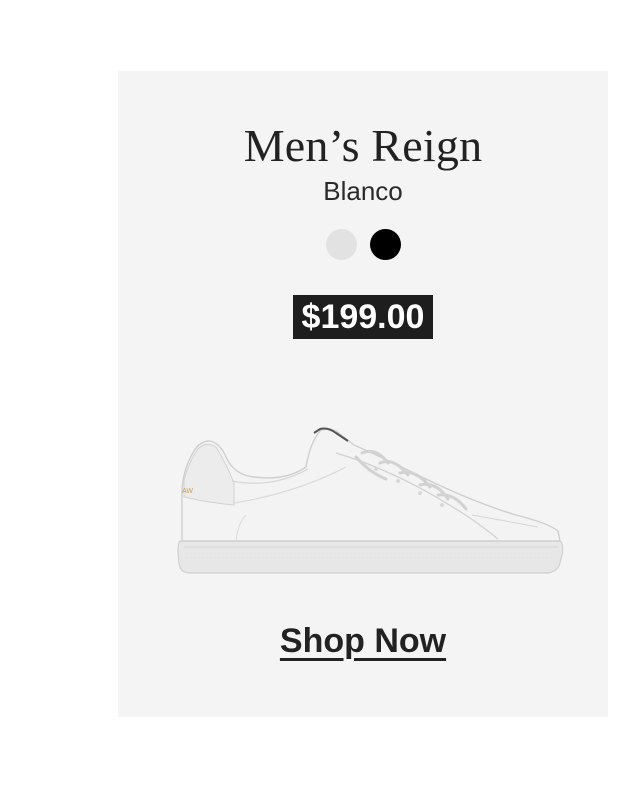 The width and height of the screenshot is (637, 786). What do you see at coordinates (363, 191) in the screenshot?
I see `product-color-name: Blanco` at bounding box center [363, 191].